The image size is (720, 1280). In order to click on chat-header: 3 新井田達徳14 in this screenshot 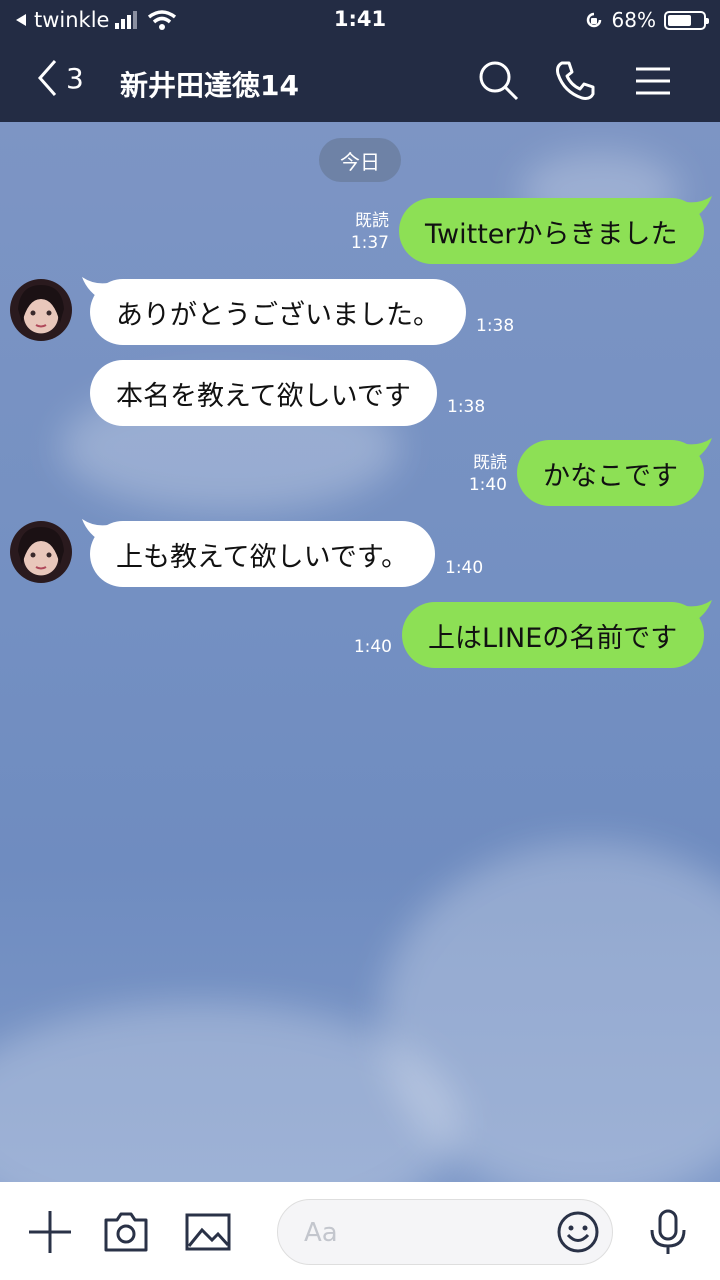, I will do `click(360, 81)`.